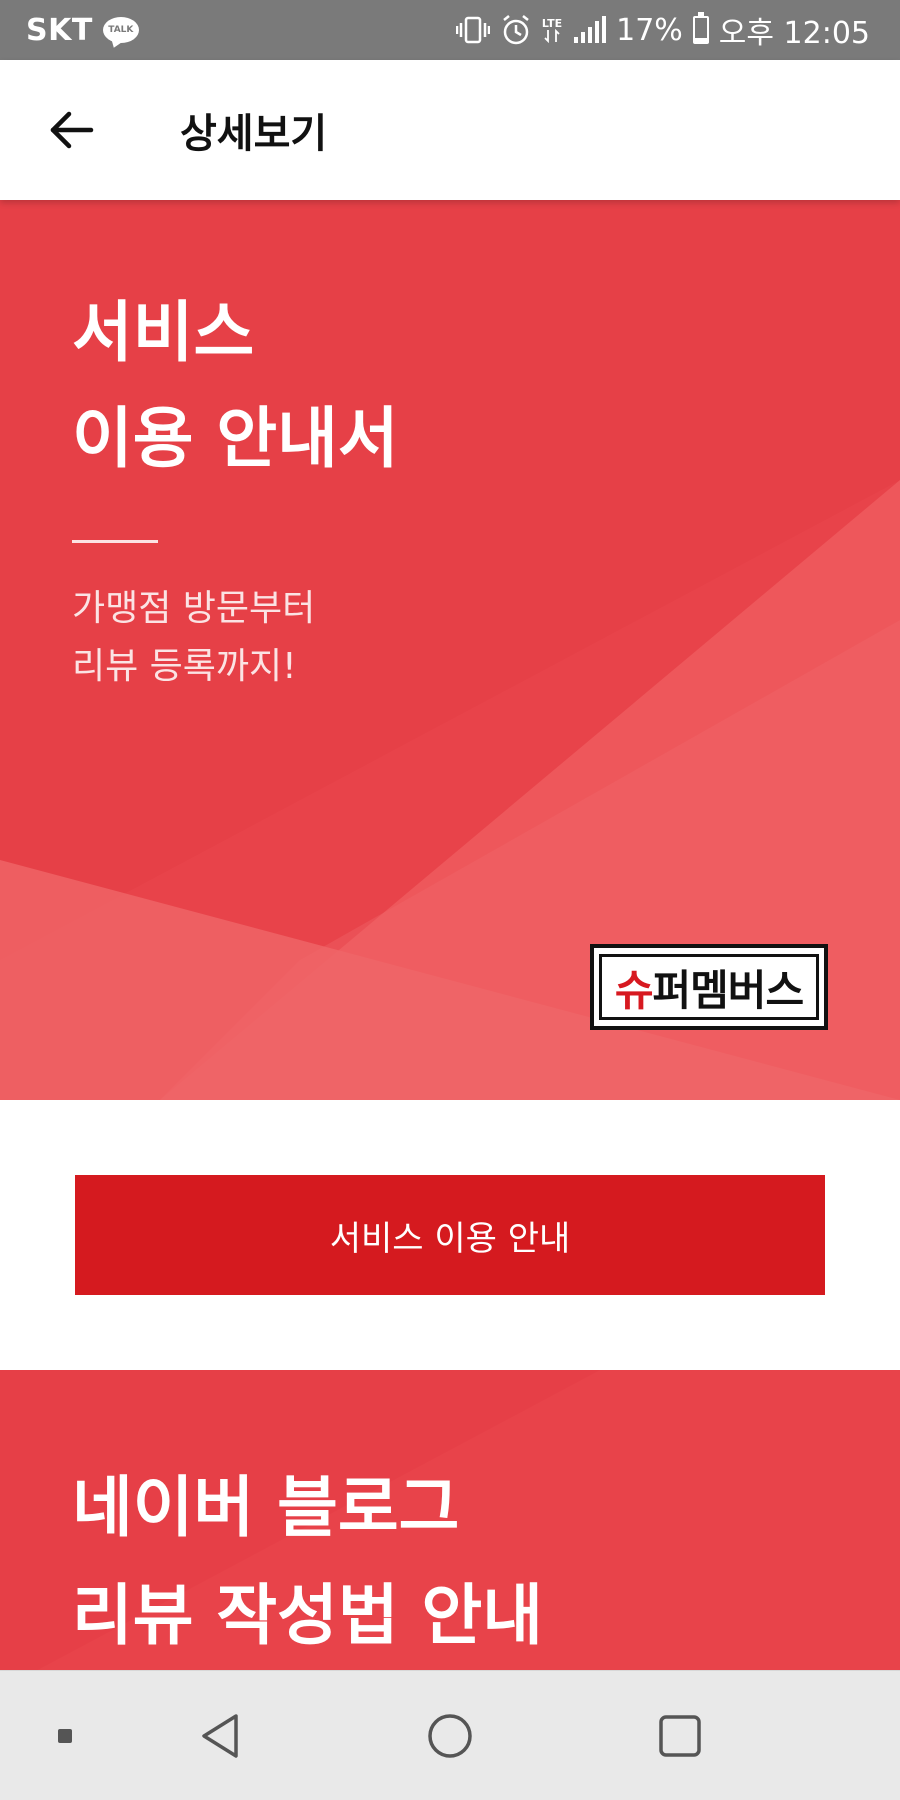  Describe the element at coordinates (194, 608) in the screenshot. I see `banner-subtitle-line-1: 가맹점 방문부터` at that location.